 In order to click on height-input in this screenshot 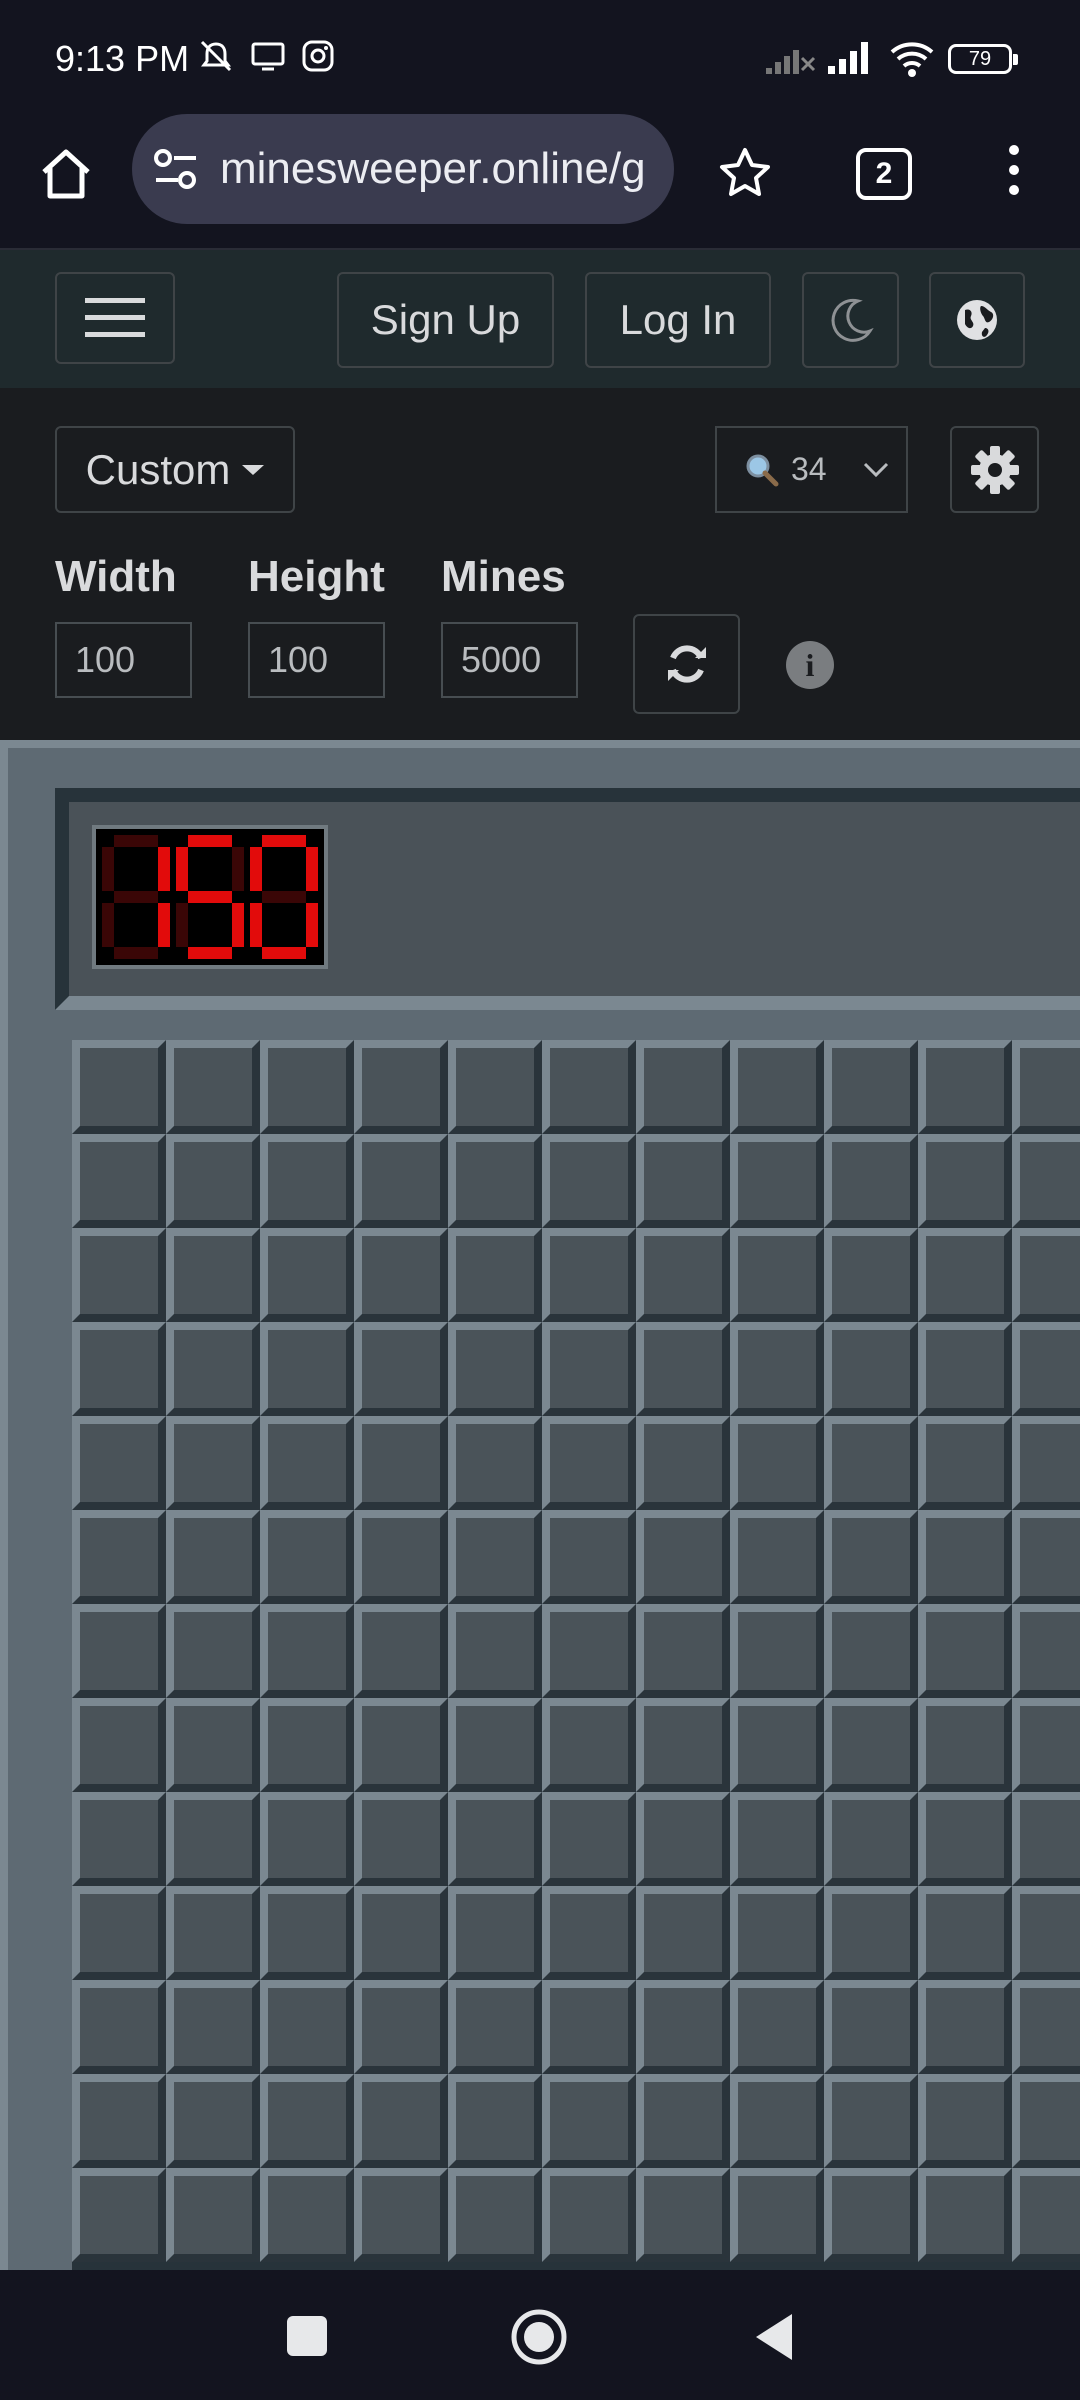, I will do `click(316, 660)`.